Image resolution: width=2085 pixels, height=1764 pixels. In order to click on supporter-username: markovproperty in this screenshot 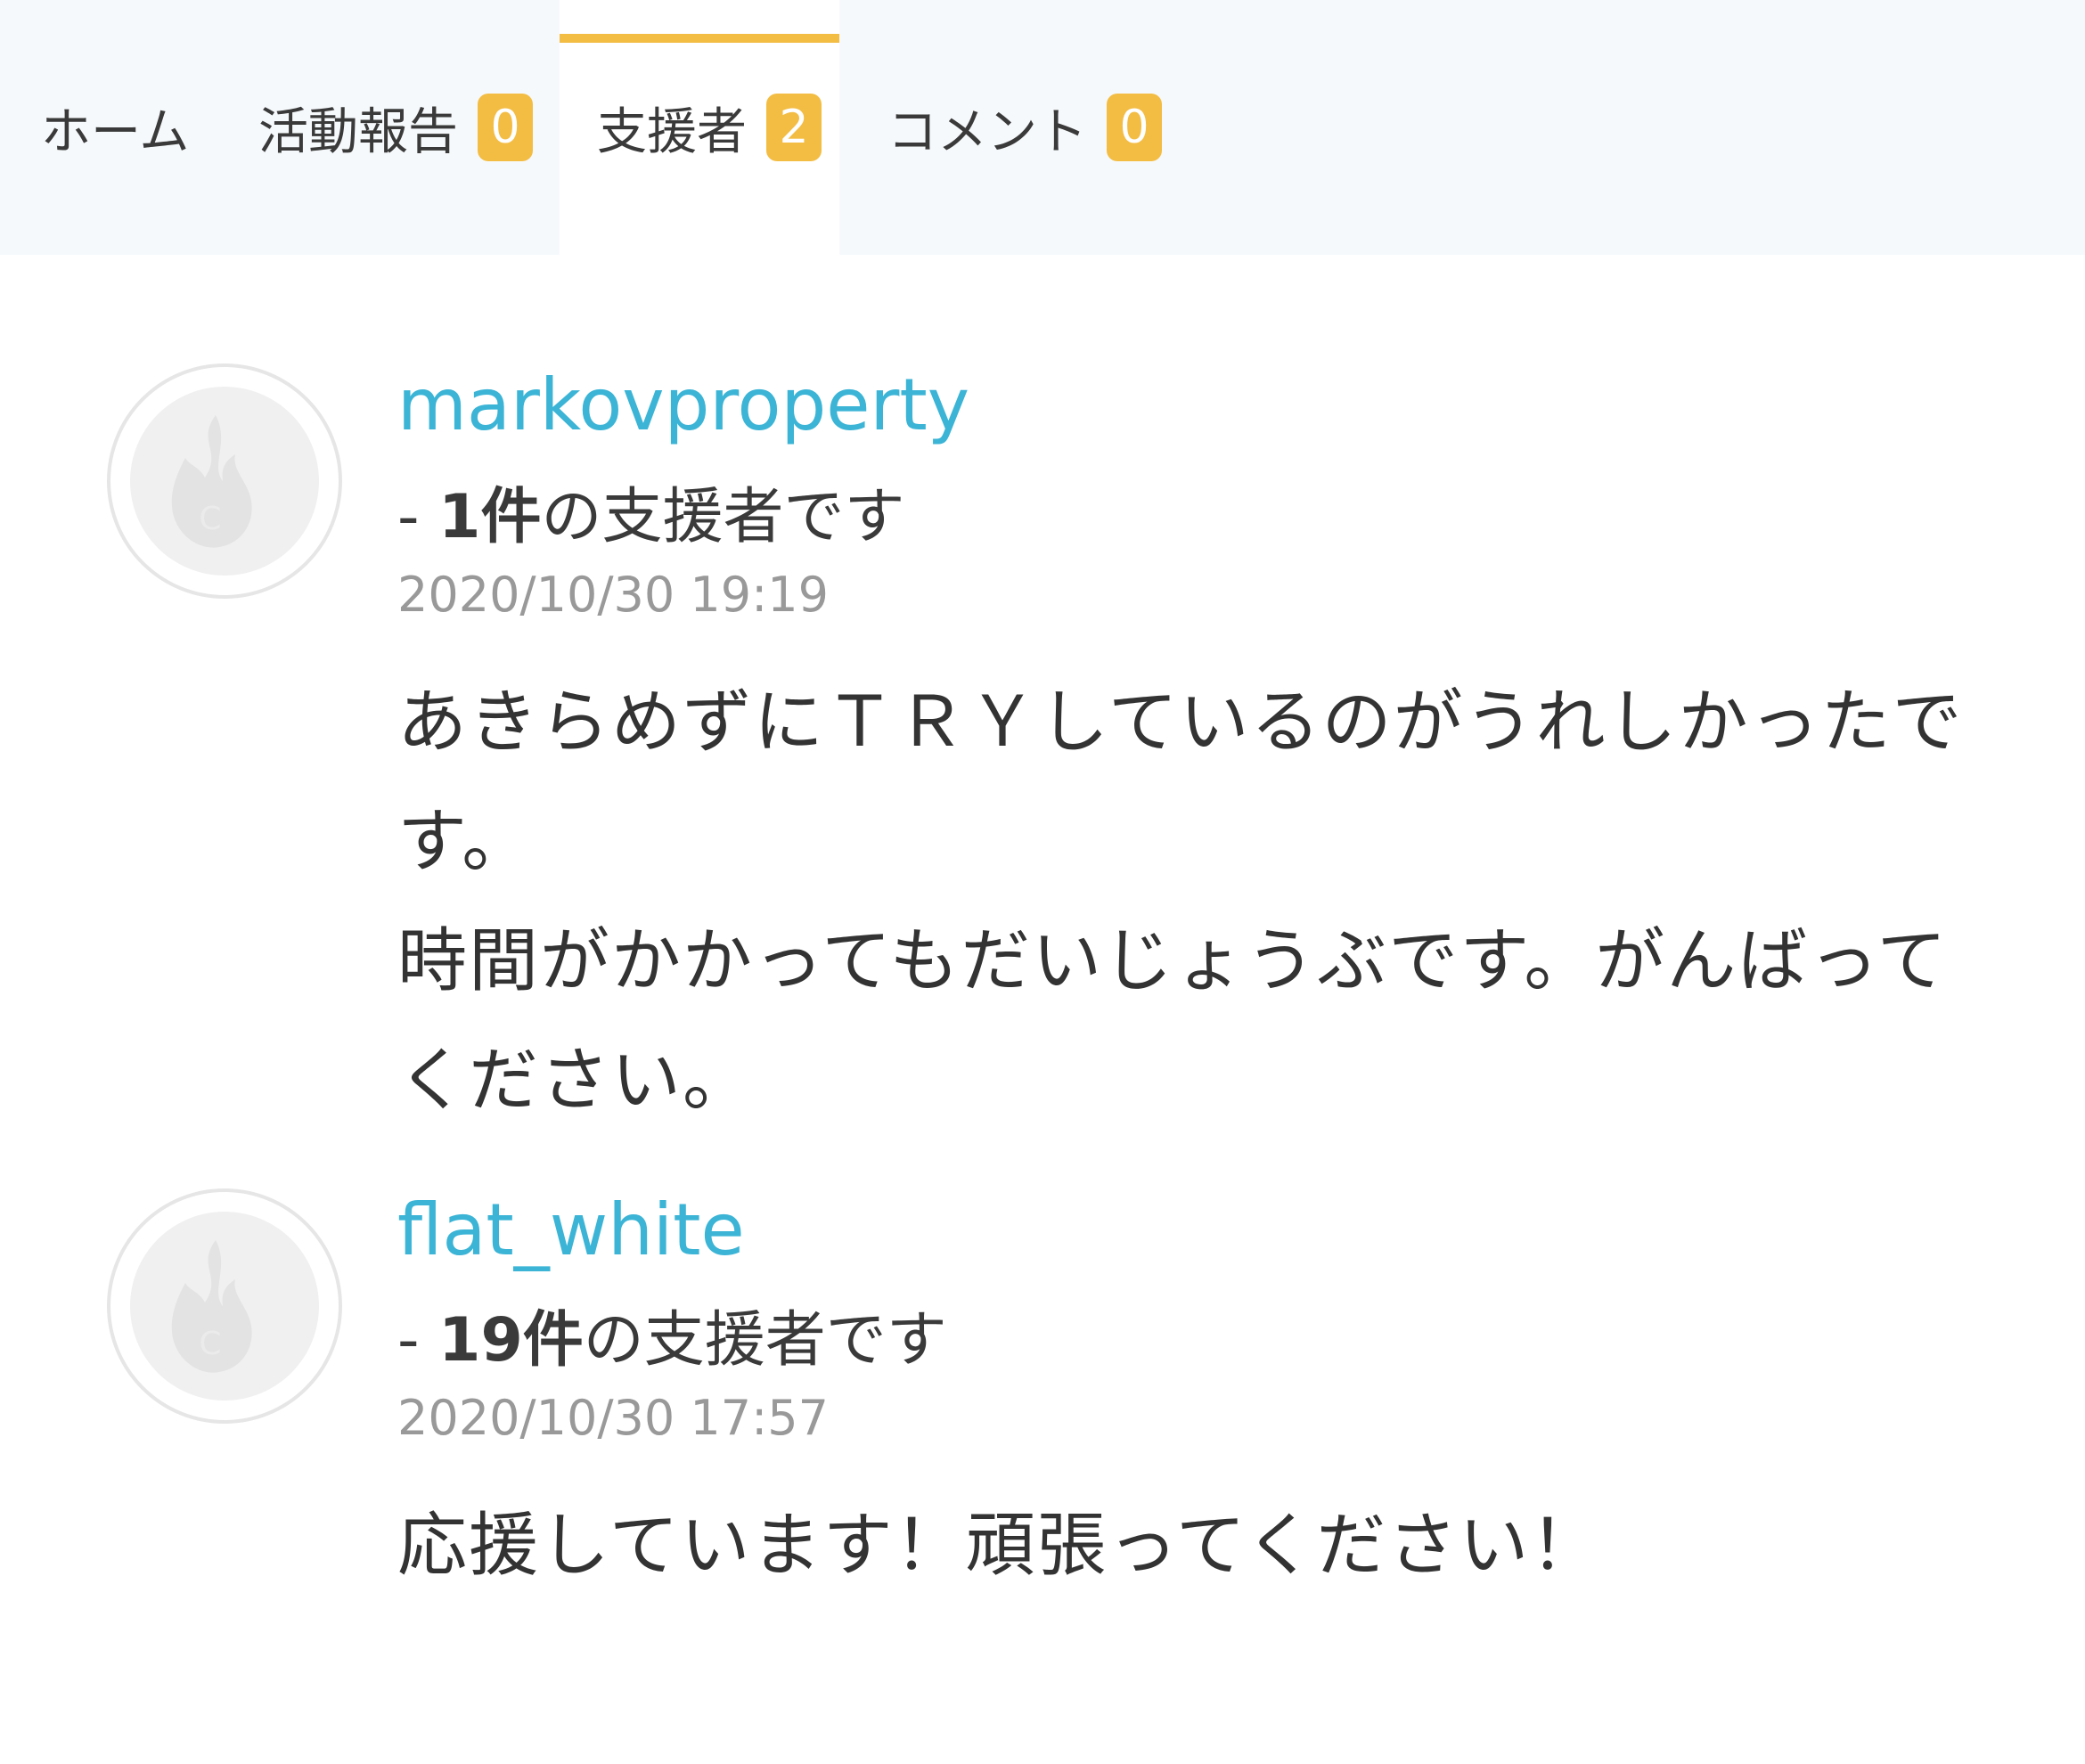, I will do `click(683, 404)`.